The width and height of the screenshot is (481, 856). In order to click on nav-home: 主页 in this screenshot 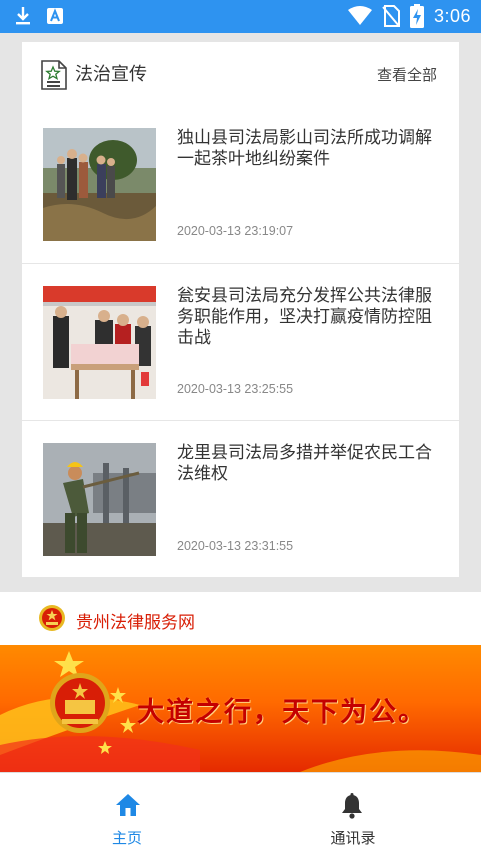, I will do `click(120, 814)`.